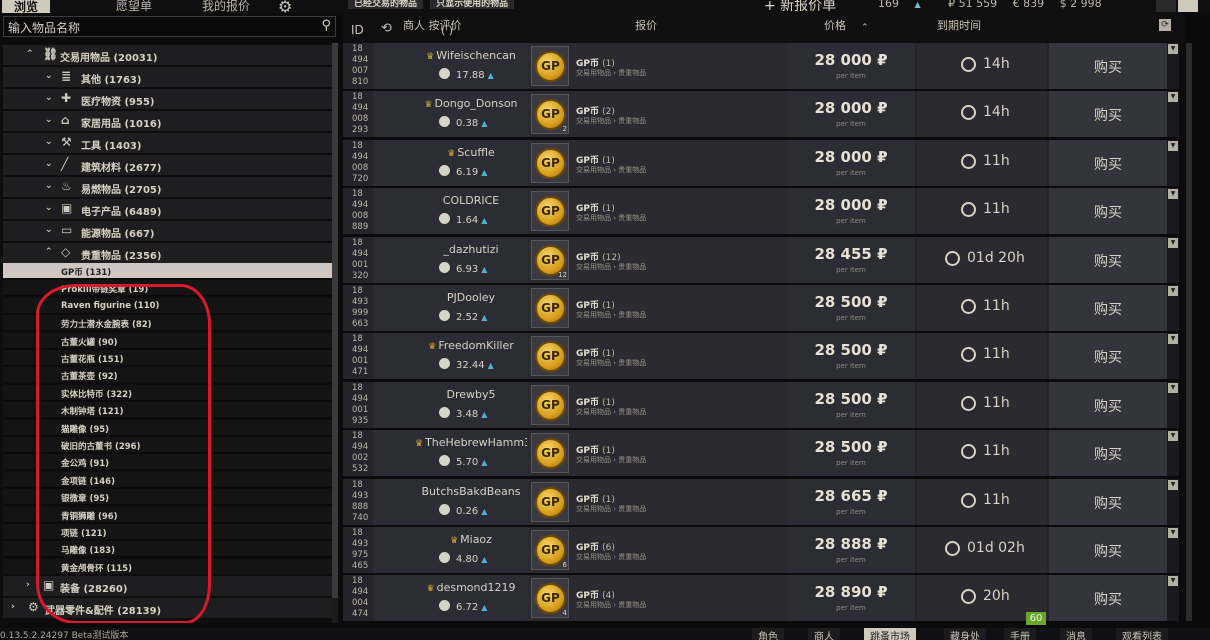  I want to click on seller-name: COLDRICE, so click(471, 200).